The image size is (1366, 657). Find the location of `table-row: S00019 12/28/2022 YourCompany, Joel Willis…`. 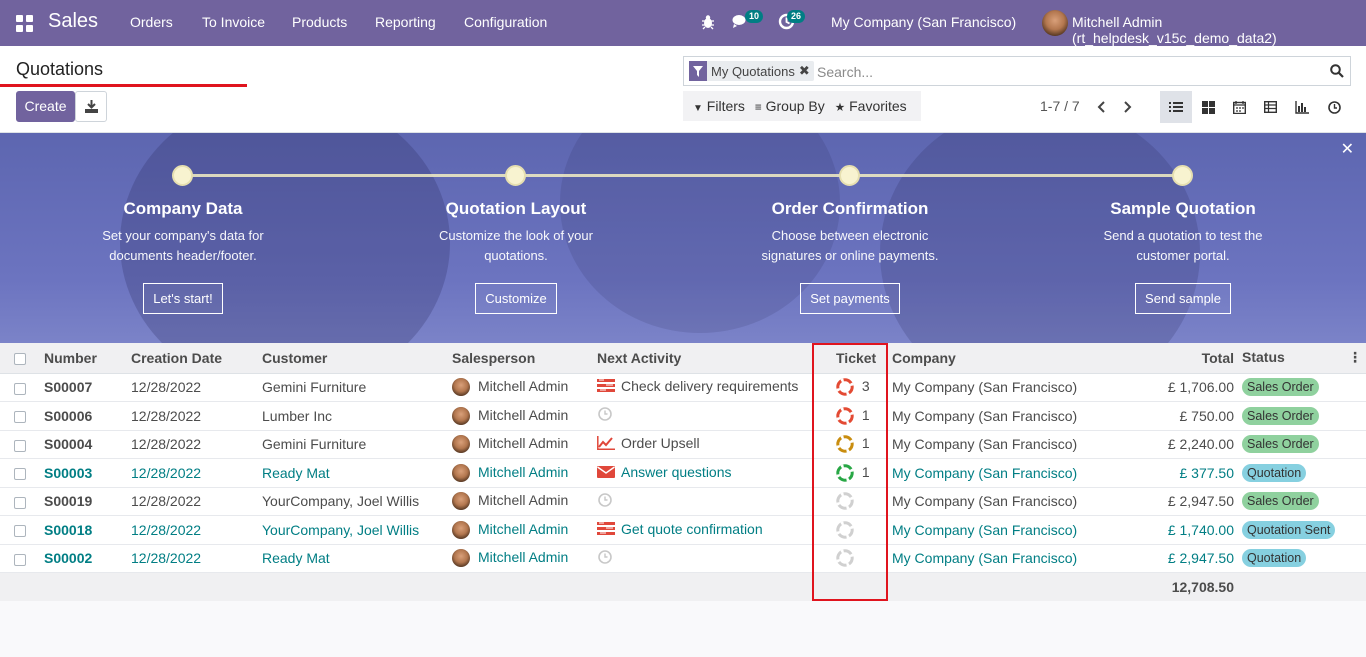

table-row: S00019 12/28/2022 YourCompany, Joel Willis… is located at coordinates (683, 501).